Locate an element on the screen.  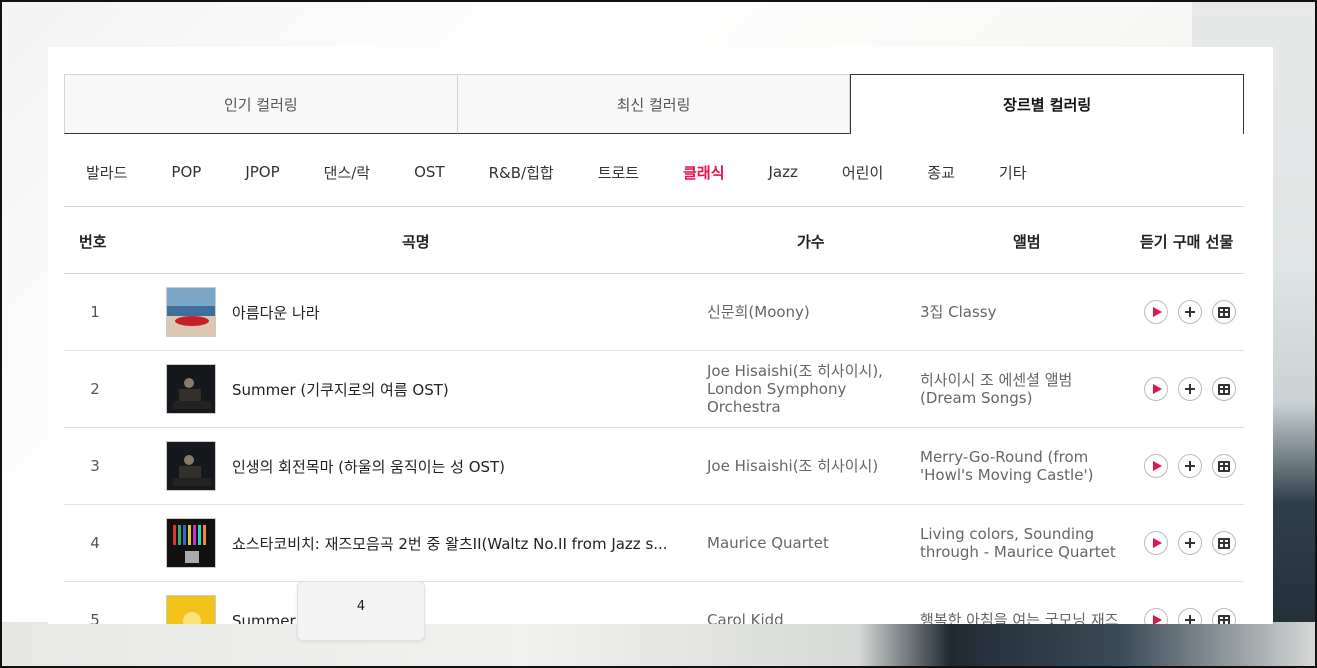
song-title: Summer (기쿠지로의 여름 OST) is located at coordinates (467, 389).